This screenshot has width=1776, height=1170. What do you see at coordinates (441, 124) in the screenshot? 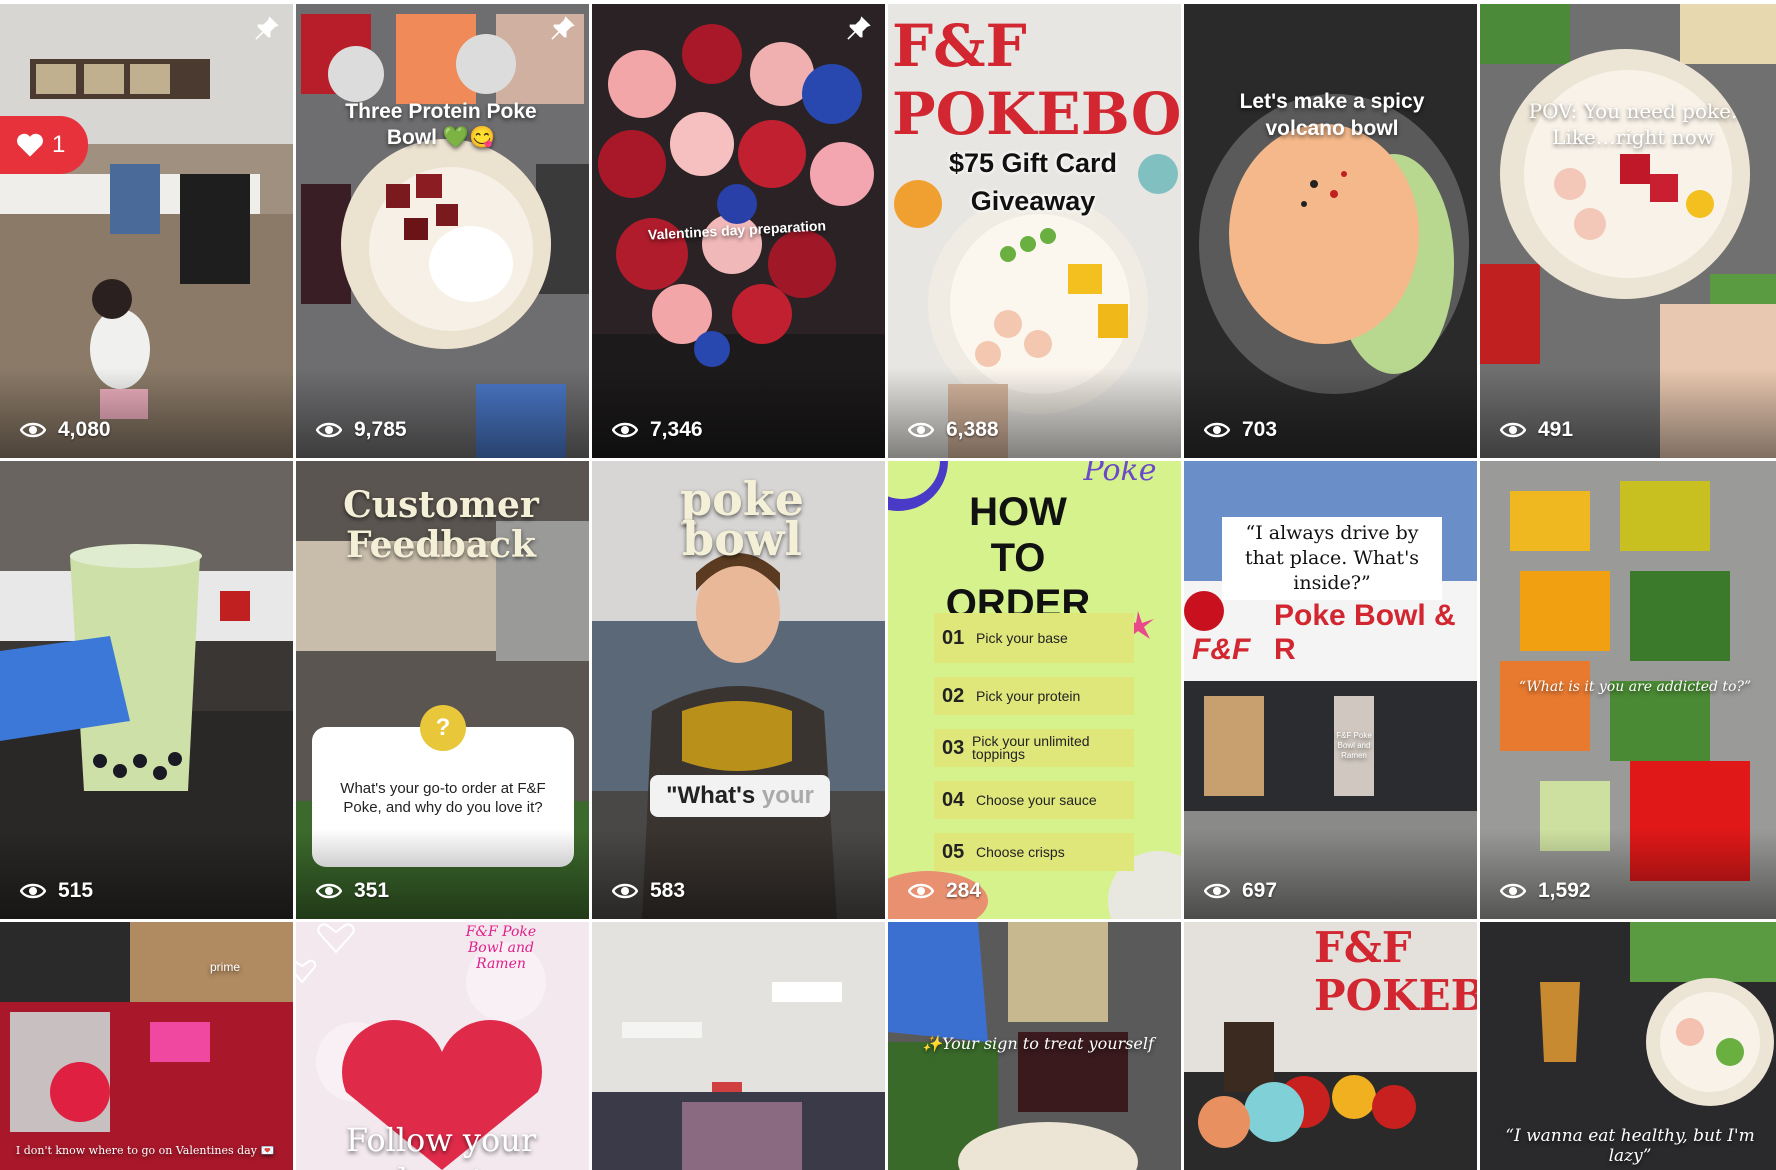
I see `video-caption: Three Protein Poke Bowl 💚😋` at bounding box center [441, 124].